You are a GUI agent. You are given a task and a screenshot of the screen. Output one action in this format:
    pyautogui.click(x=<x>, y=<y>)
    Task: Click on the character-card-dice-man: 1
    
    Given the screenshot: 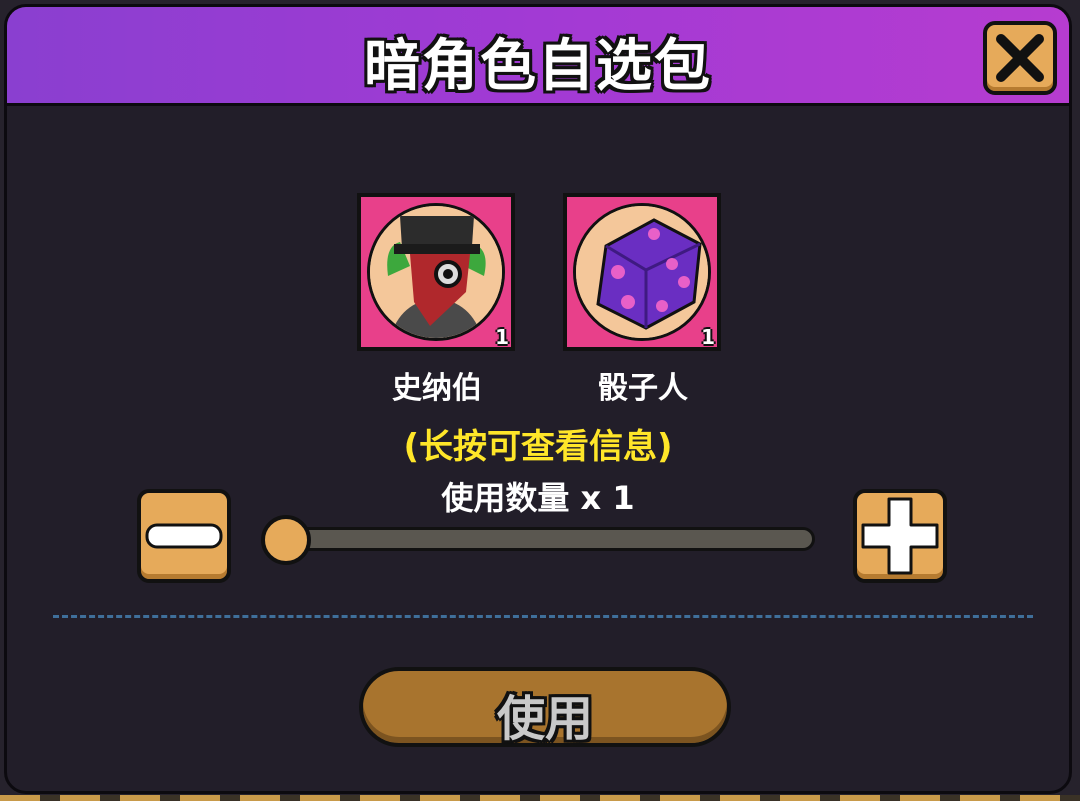 What is the action you would take?
    pyautogui.click(x=642, y=272)
    